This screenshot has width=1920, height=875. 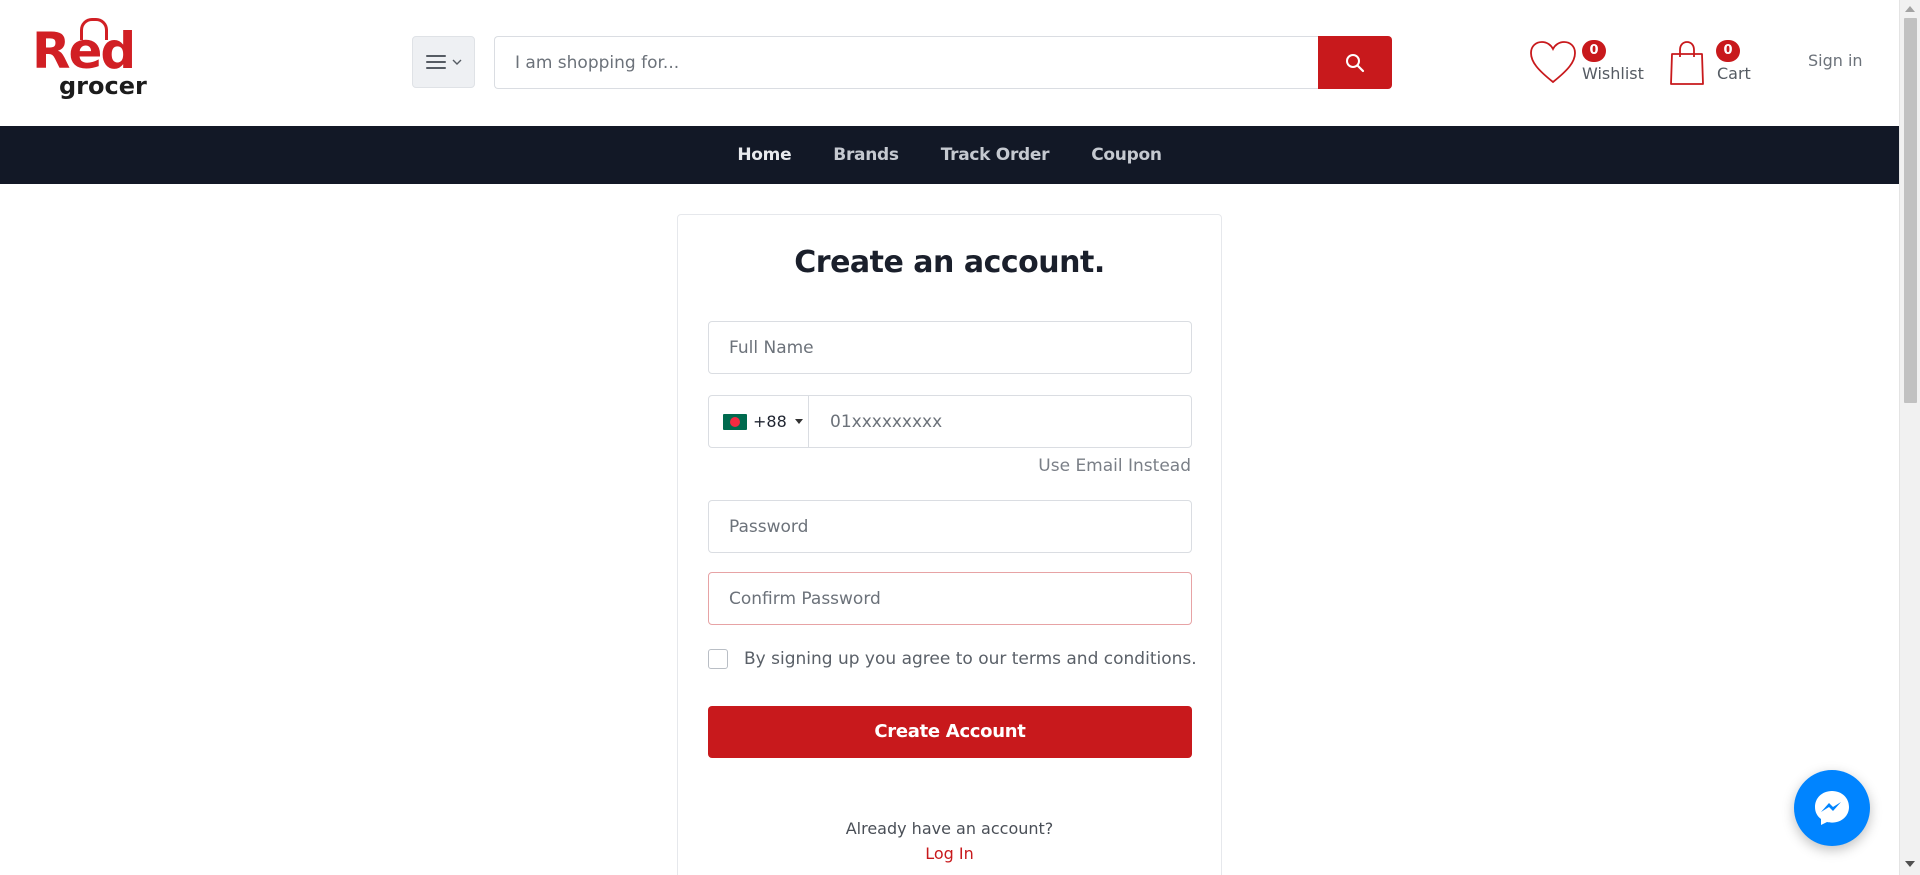 What do you see at coordinates (949, 262) in the screenshot?
I see `page-title: Create an account.` at bounding box center [949, 262].